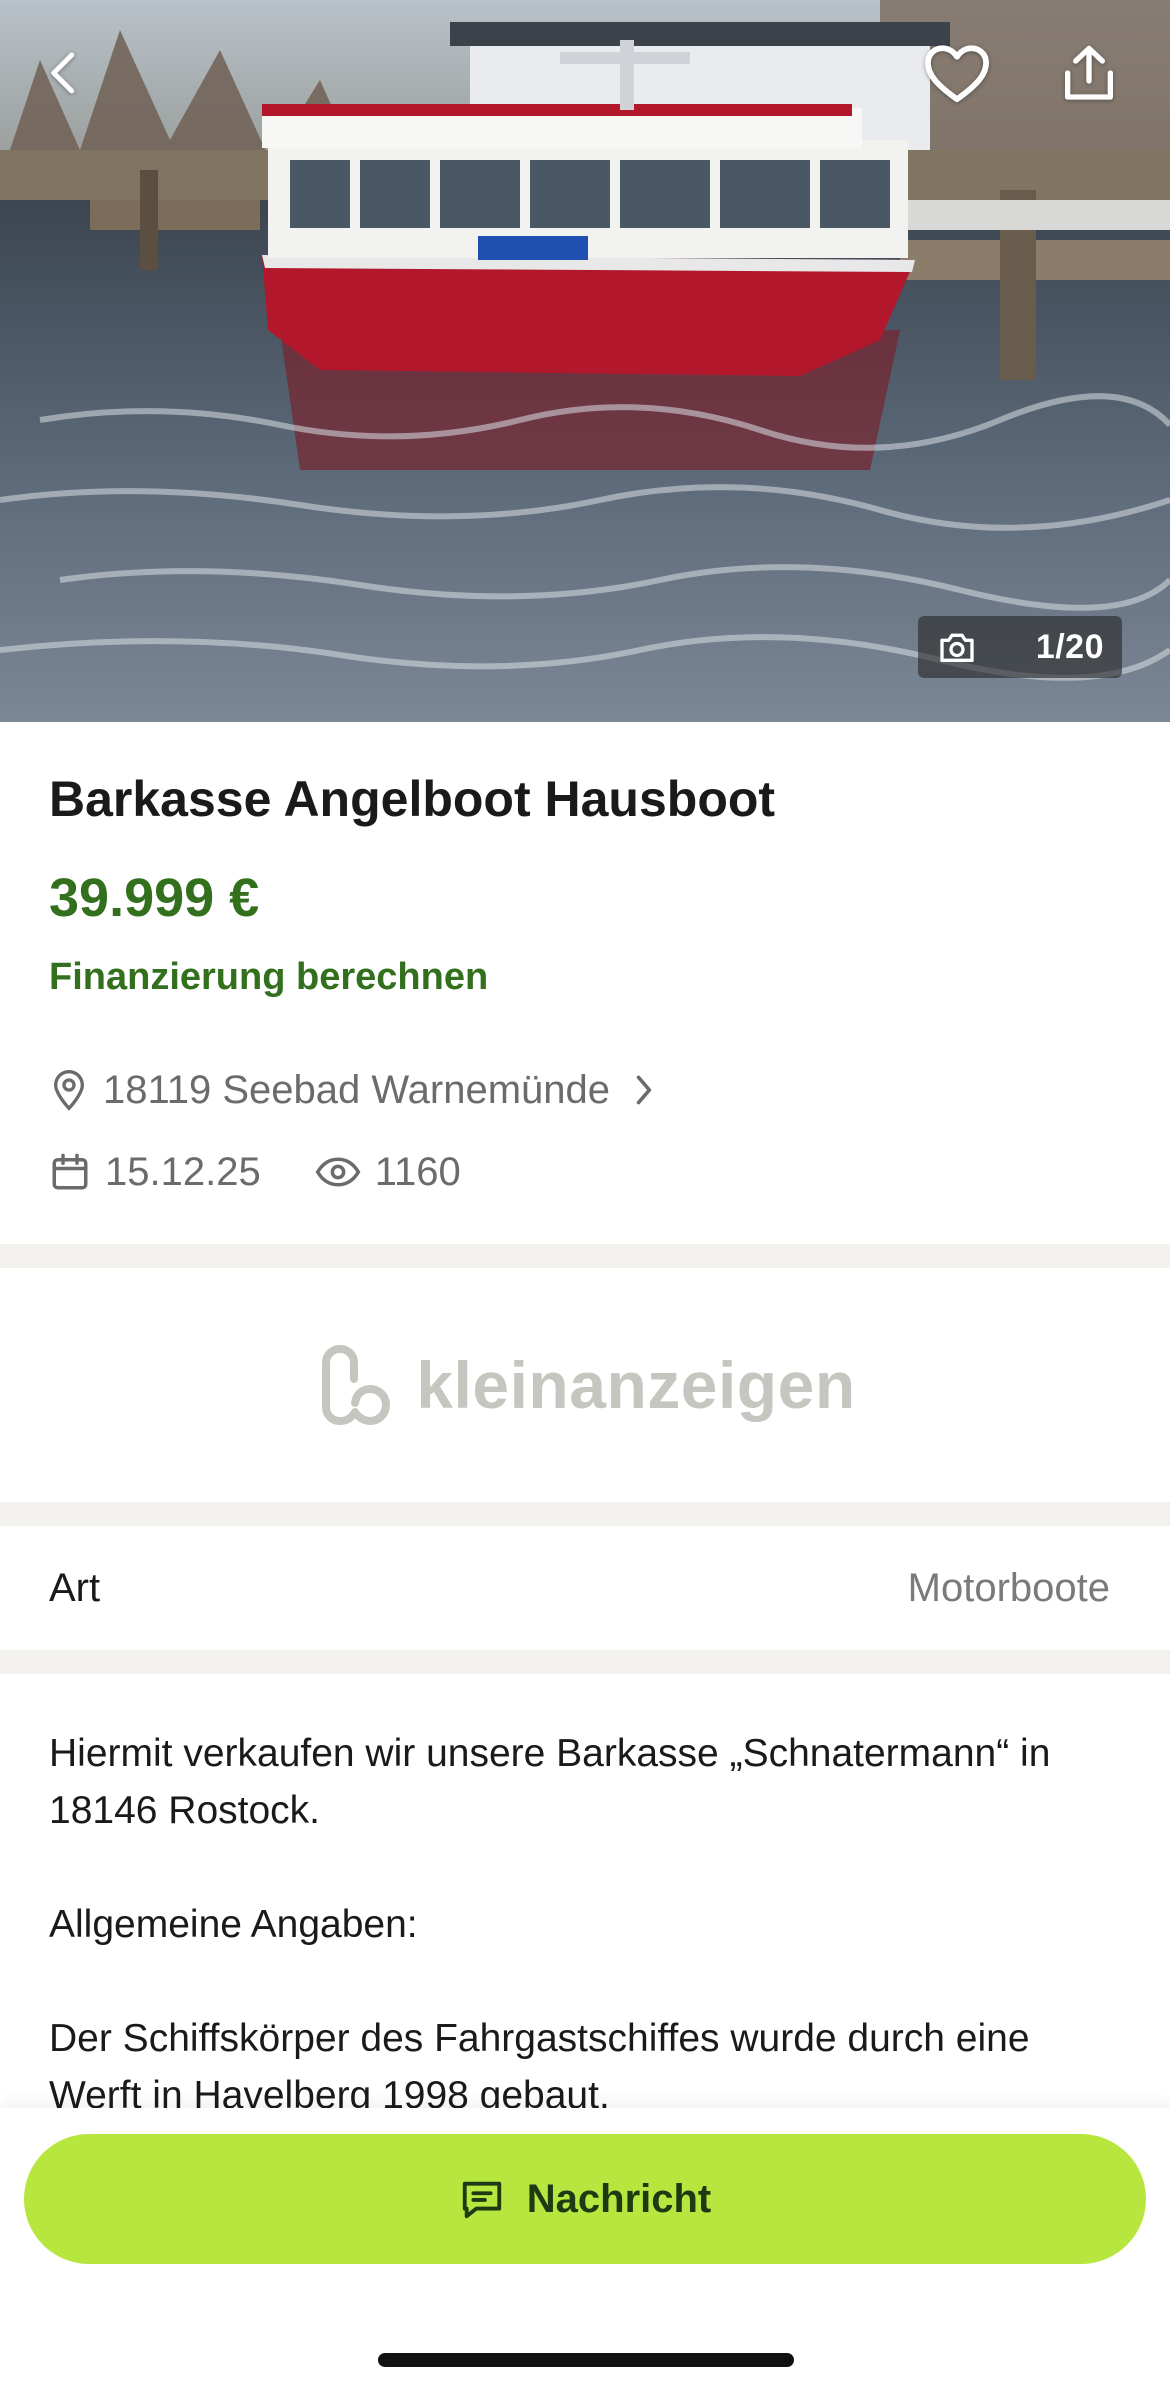 The image size is (1170, 2391). What do you see at coordinates (357, 1089) in the screenshot?
I see `location-text: 18119 Seebad Warnemünde` at bounding box center [357, 1089].